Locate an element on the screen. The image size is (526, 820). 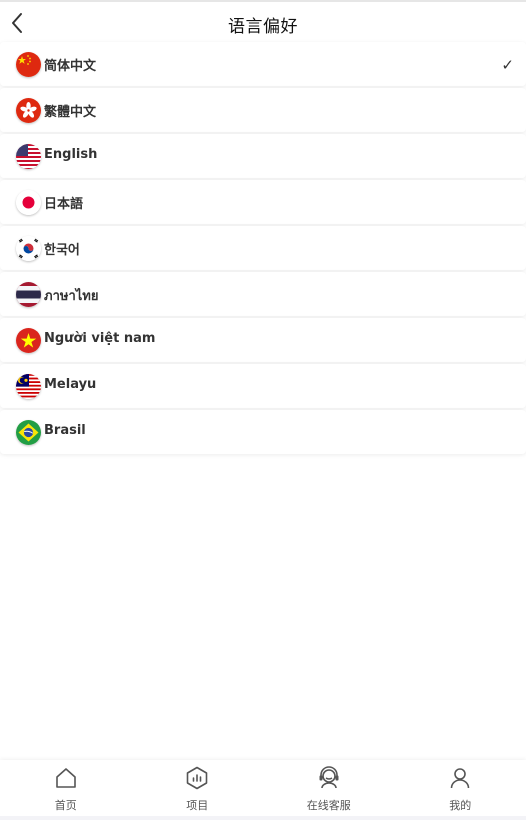
tab-projects: 项目 is located at coordinates (198, 790).